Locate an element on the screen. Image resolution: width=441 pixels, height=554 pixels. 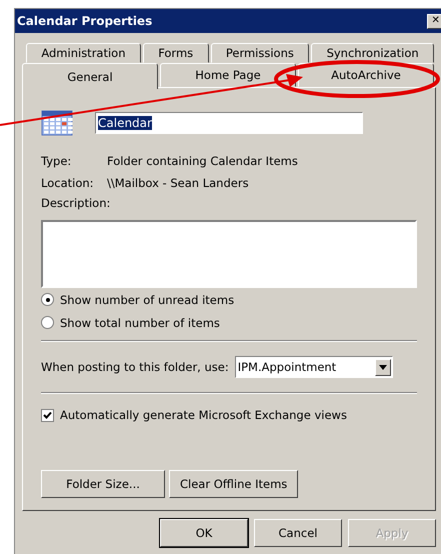
tab: General is located at coordinates (90, 76).